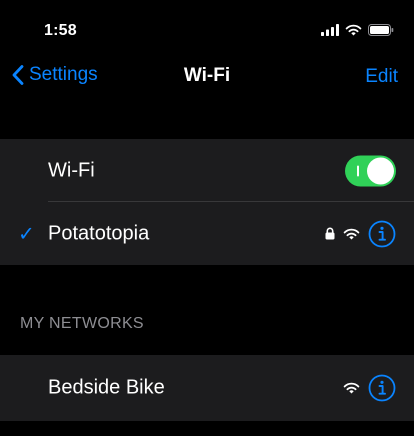 The width and height of the screenshot is (414, 436). I want to click on network-name: Bedside Bike, so click(106, 387).